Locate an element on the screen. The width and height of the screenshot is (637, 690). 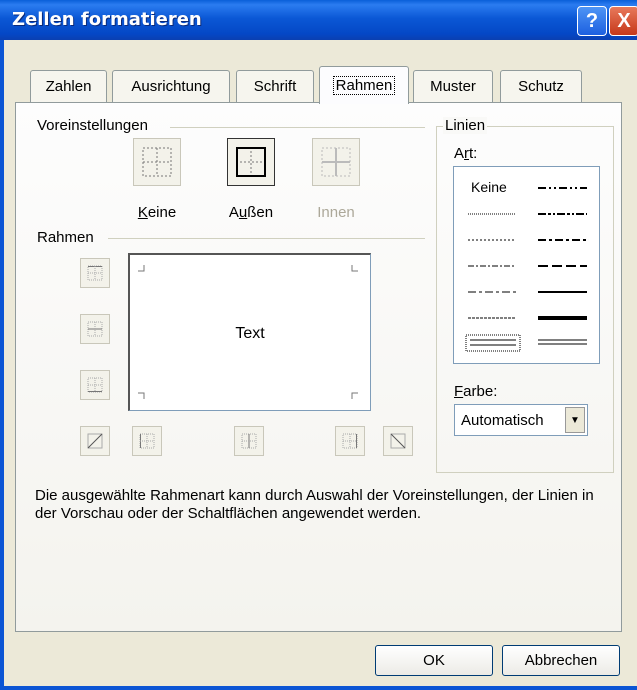
line-color-value: Automatisch is located at coordinates (502, 420).